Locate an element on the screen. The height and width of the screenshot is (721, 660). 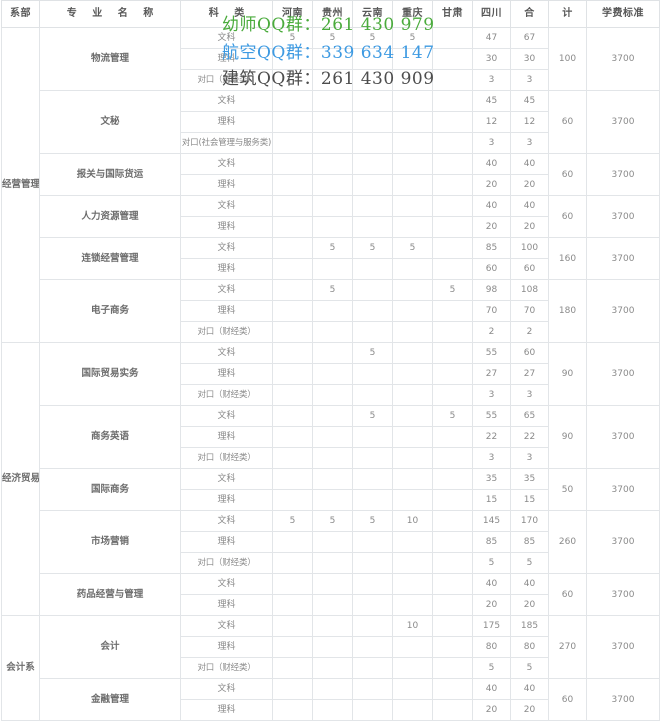
header-chongqing: 重庆 is located at coordinates (412, 14).